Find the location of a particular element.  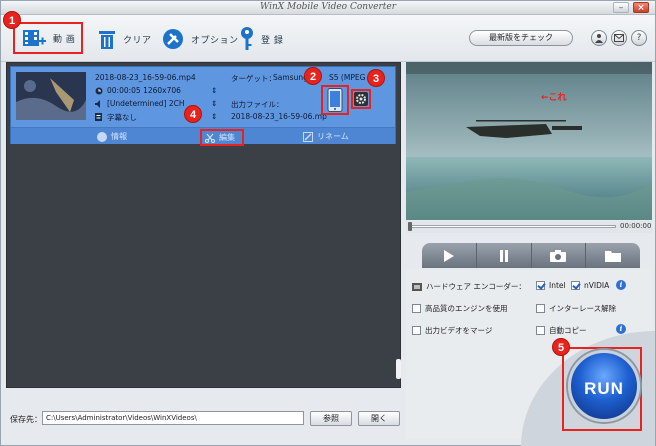

callout-badge-3: 3 is located at coordinates (376, 78).